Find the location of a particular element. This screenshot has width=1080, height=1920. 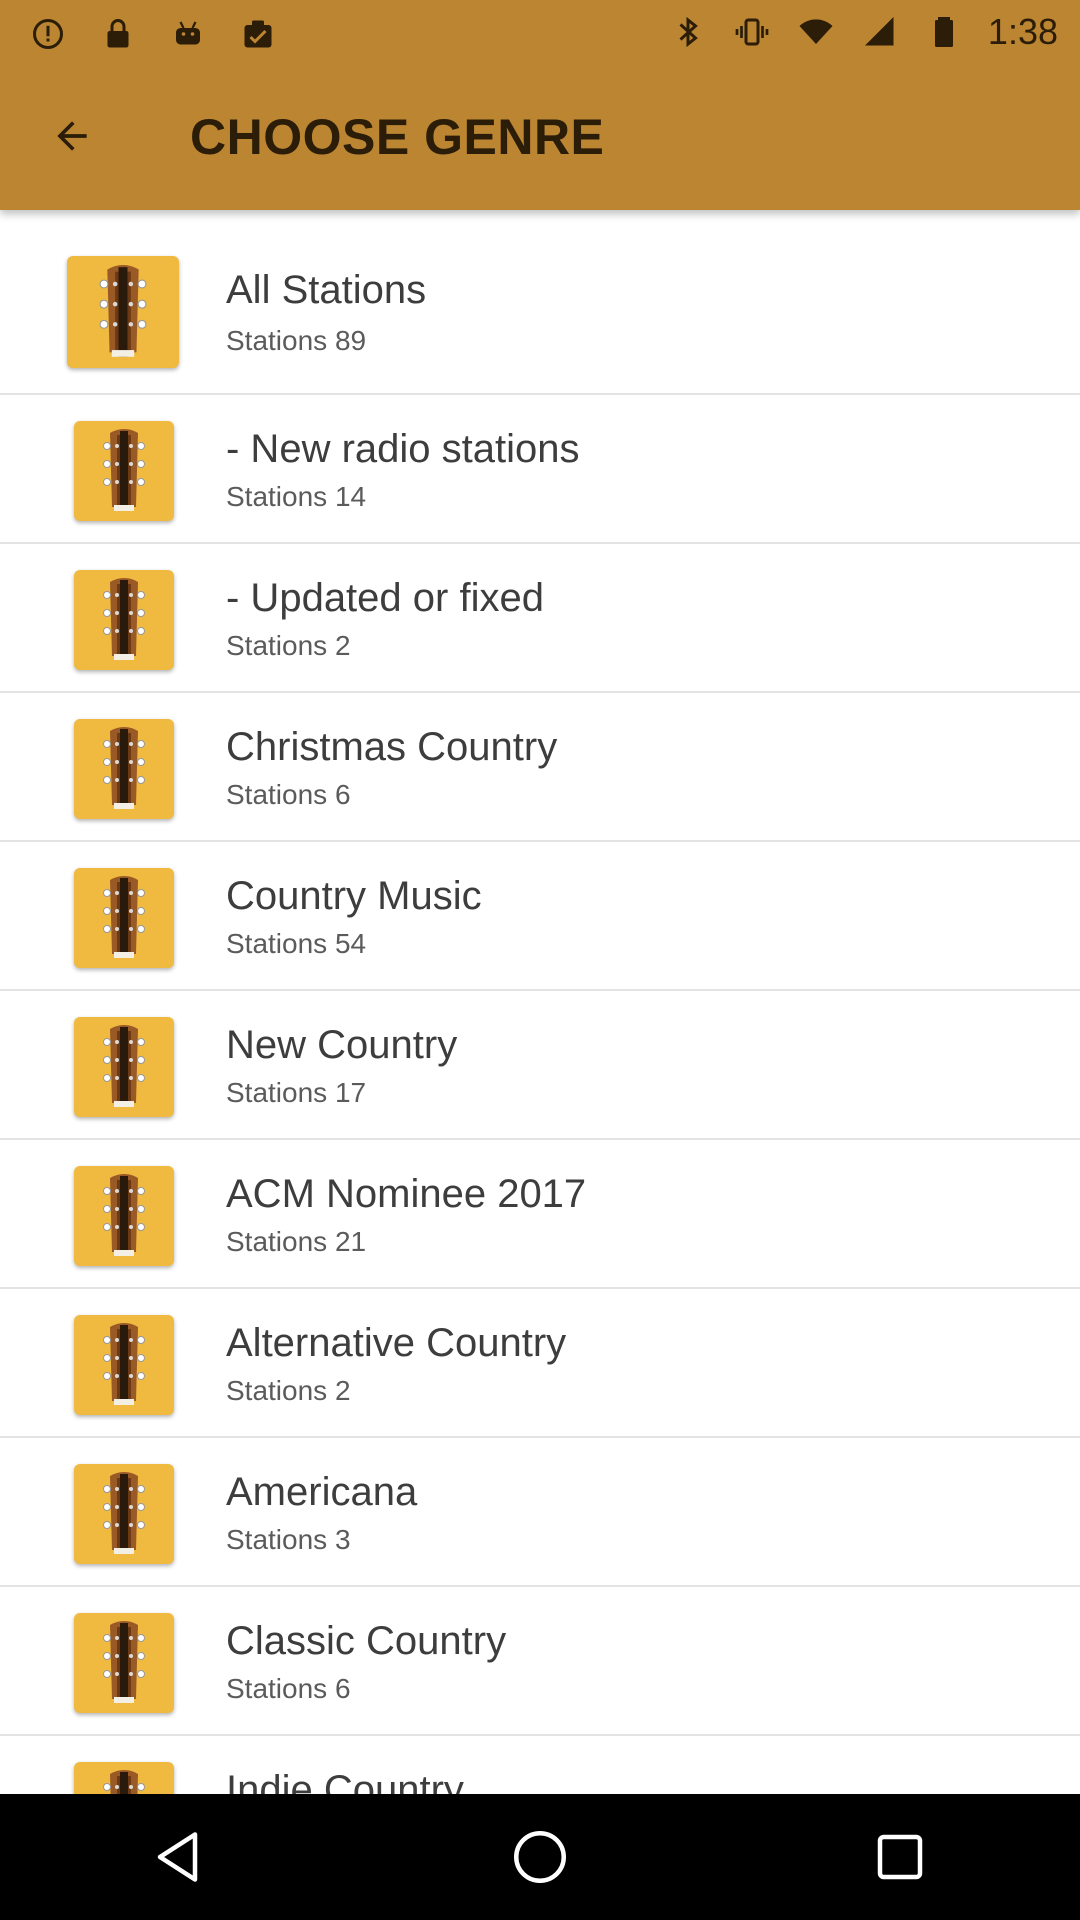

genre-name: ACM Nominee 2017 is located at coordinates (406, 1194).